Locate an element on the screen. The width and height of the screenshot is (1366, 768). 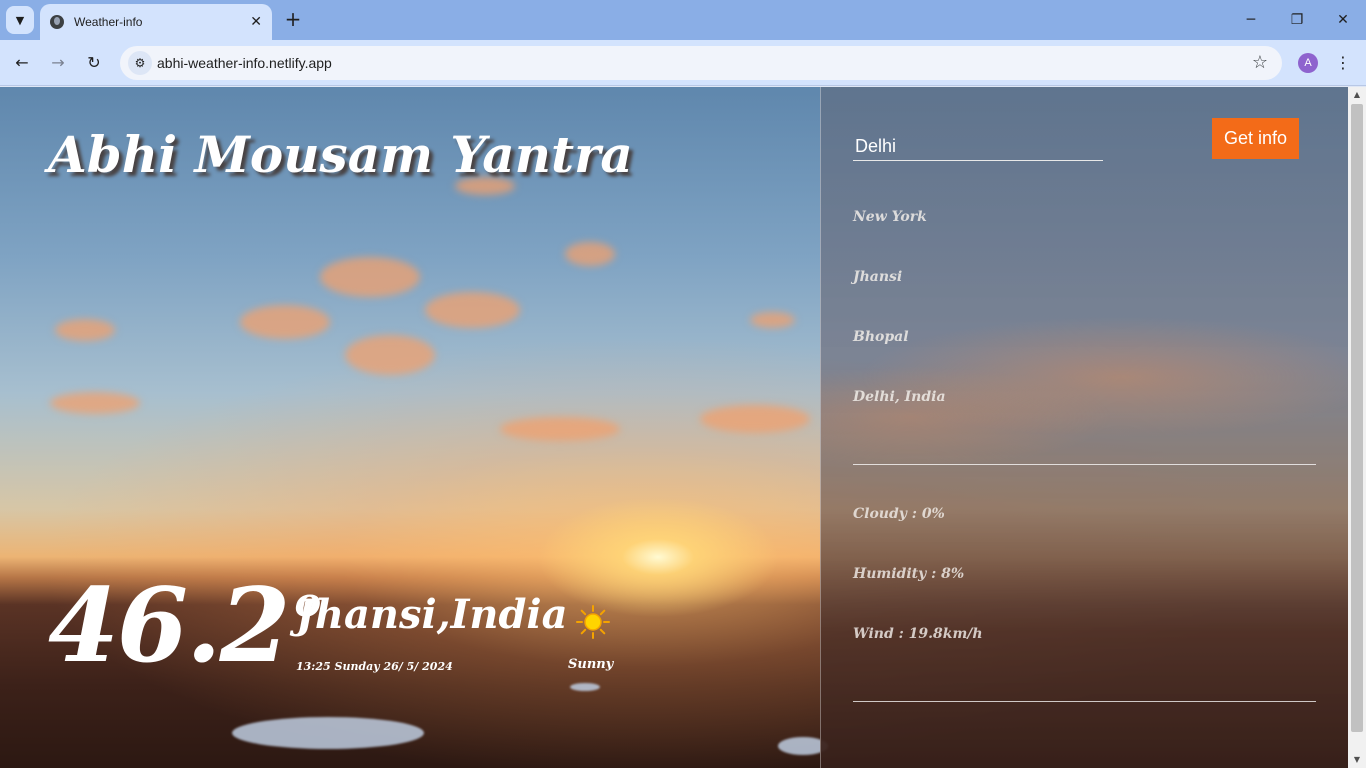
page-scrollbar: ▲ ▼ is located at coordinates (1357, 427).